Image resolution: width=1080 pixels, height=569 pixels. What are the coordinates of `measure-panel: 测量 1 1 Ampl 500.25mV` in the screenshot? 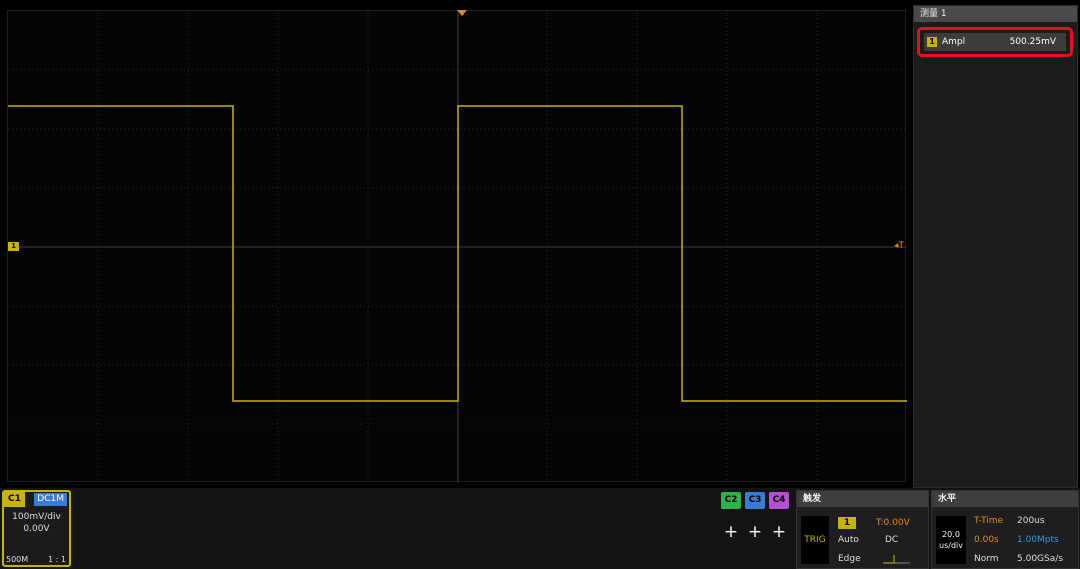 It's located at (995, 246).